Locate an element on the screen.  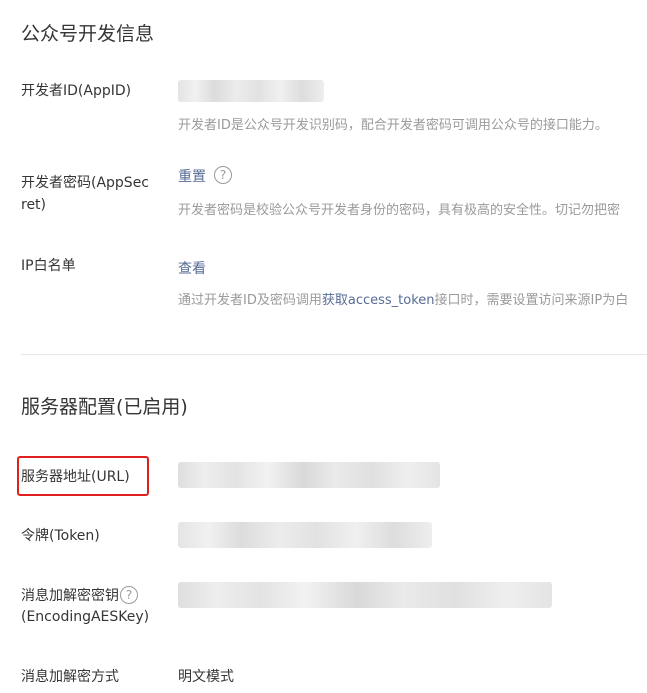
section-divider is located at coordinates (334, 354).